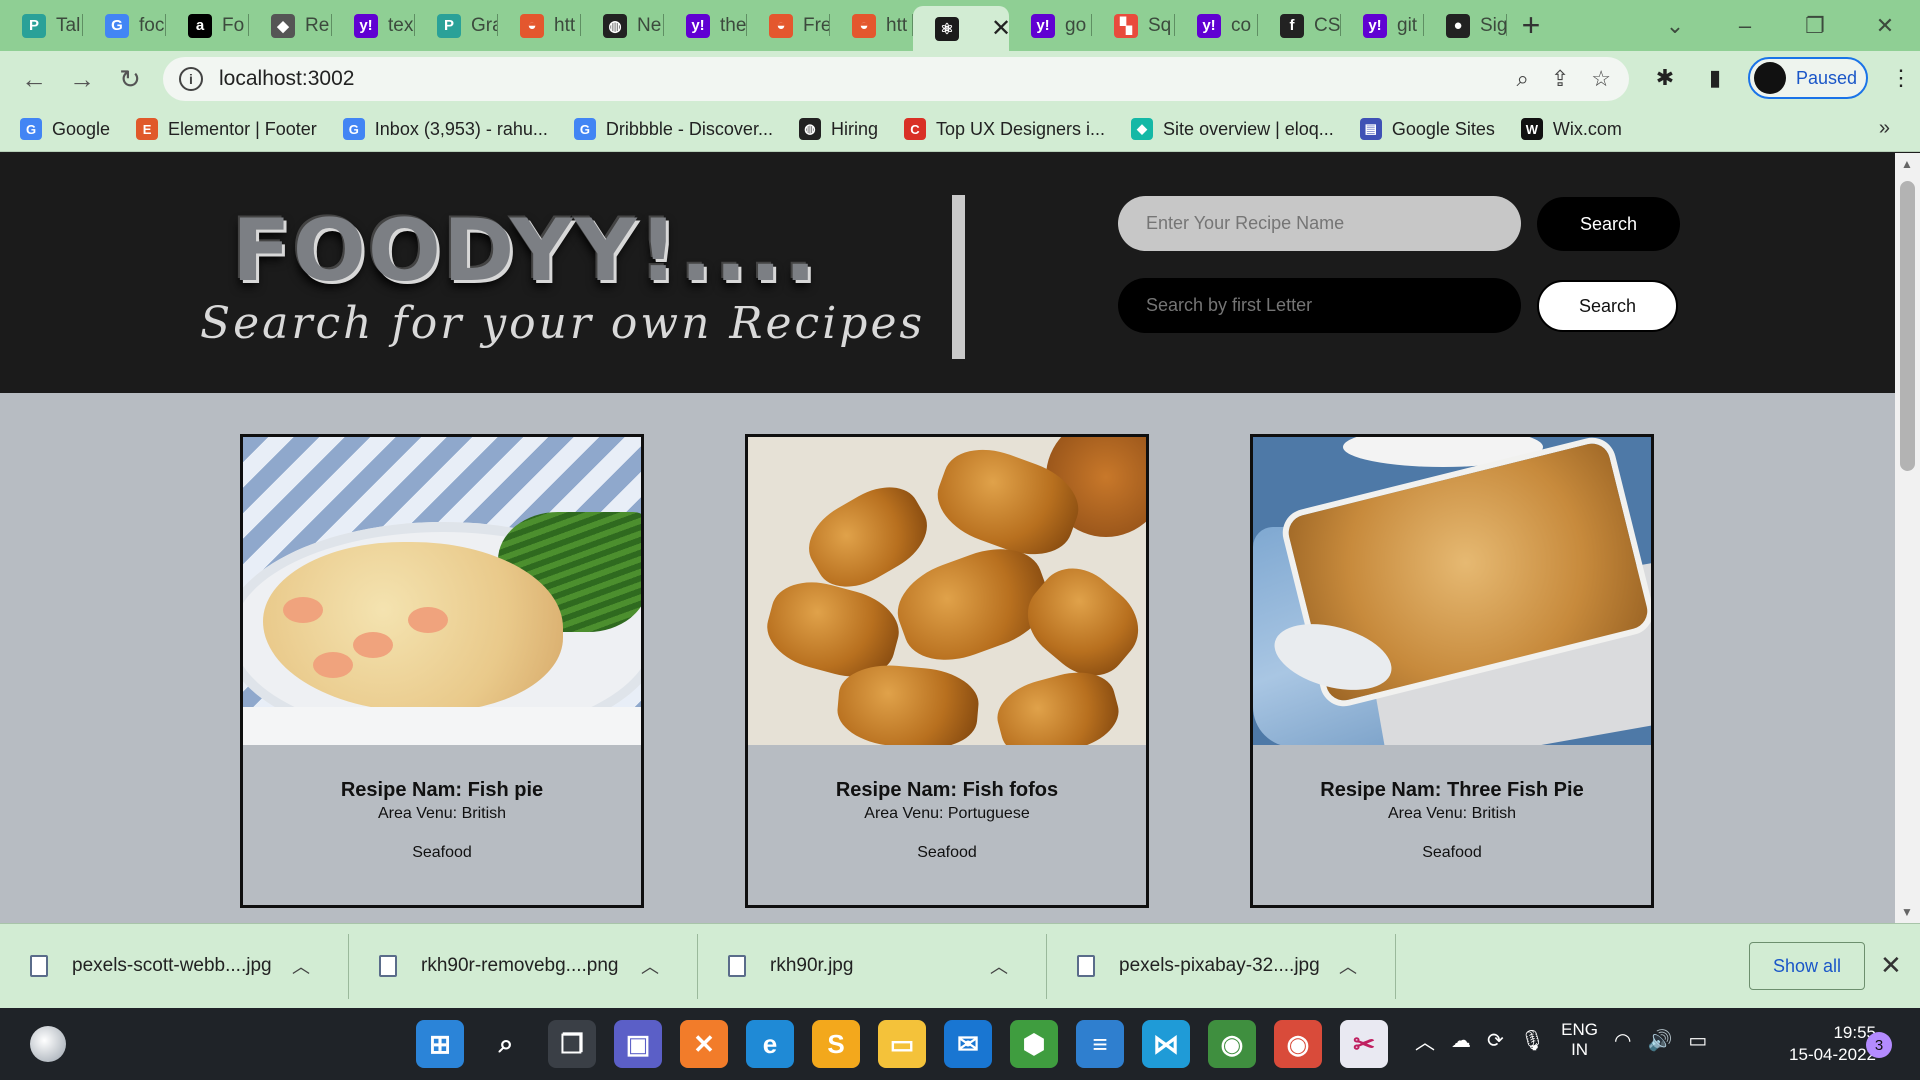  What do you see at coordinates (1907, 538) in the screenshot?
I see `page-scrollbar: ▲ ▼` at bounding box center [1907, 538].